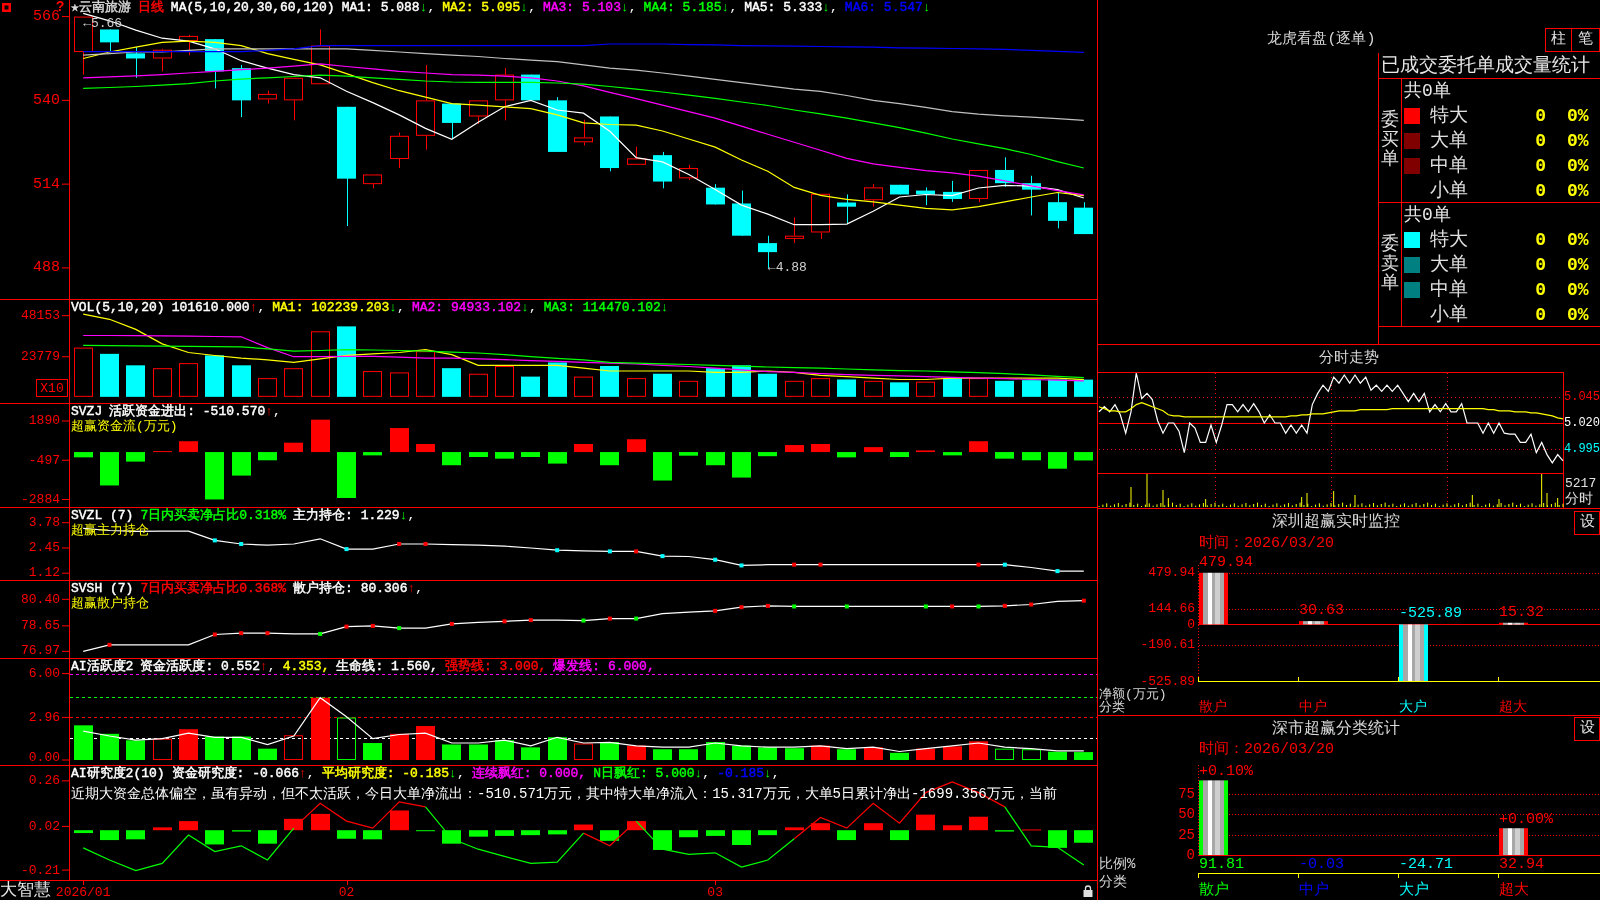 The height and width of the screenshot is (900, 1600). What do you see at coordinates (40, 499) in the screenshot?
I see `y-tick-label: -2884` at bounding box center [40, 499].